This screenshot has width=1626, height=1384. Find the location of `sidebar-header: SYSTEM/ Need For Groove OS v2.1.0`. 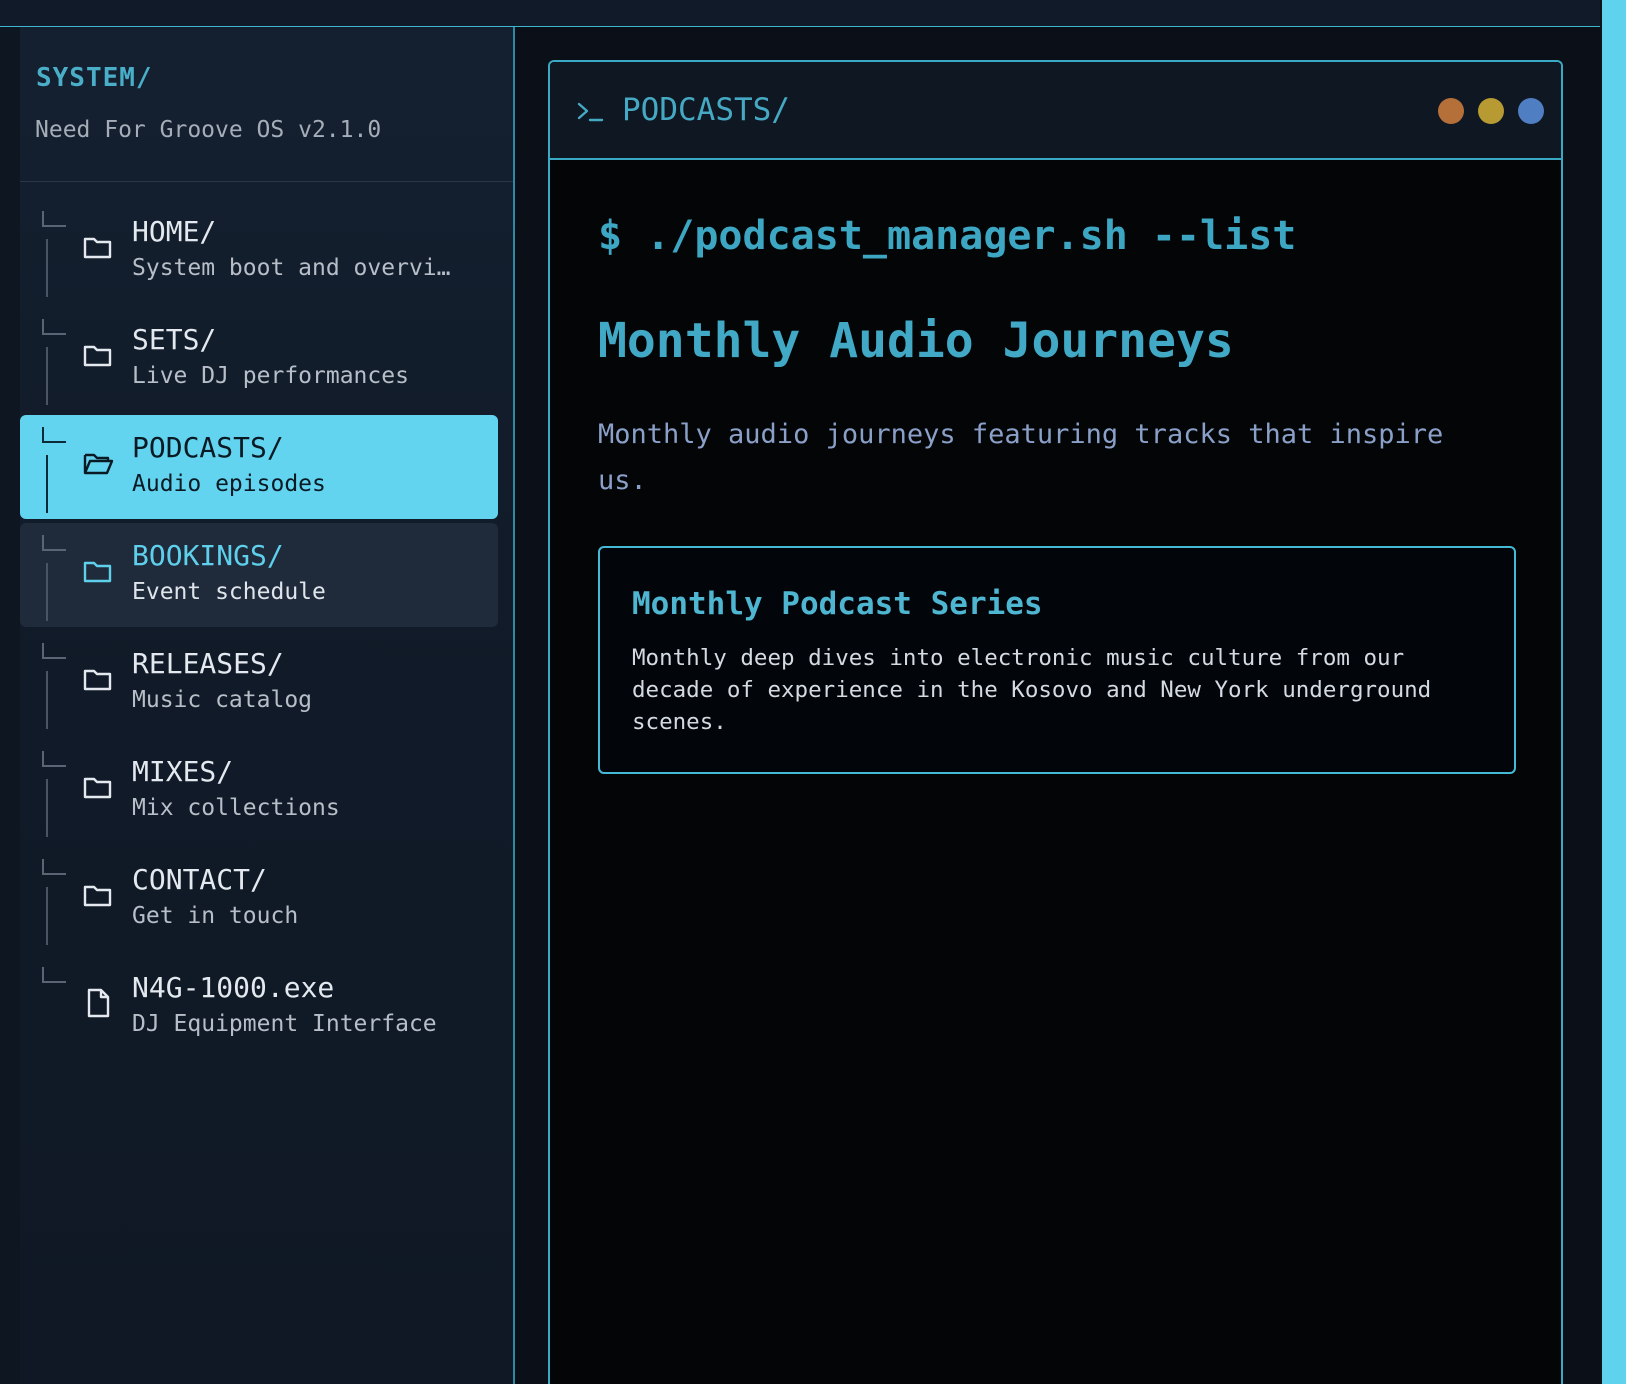

sidebar-header: SYSTEM/ Need For Groove OS v2.1.0 is located at coordinates (266, 104).